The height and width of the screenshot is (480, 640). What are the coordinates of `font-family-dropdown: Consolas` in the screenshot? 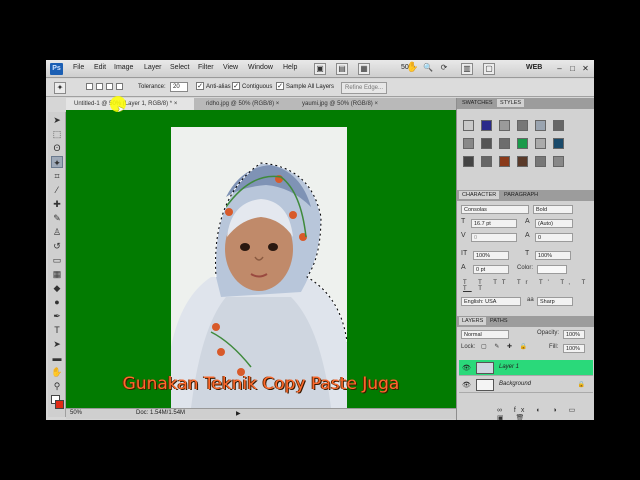 It's located at (495, 209).